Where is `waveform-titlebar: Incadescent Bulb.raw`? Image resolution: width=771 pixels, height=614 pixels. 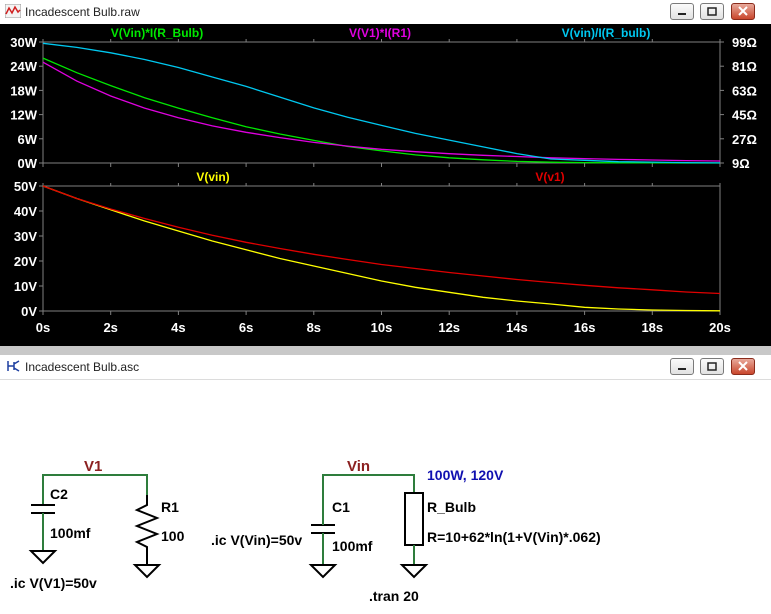
waveform-titlebar: Incadescent Bulb.raw is located at coordinates (385, 12).